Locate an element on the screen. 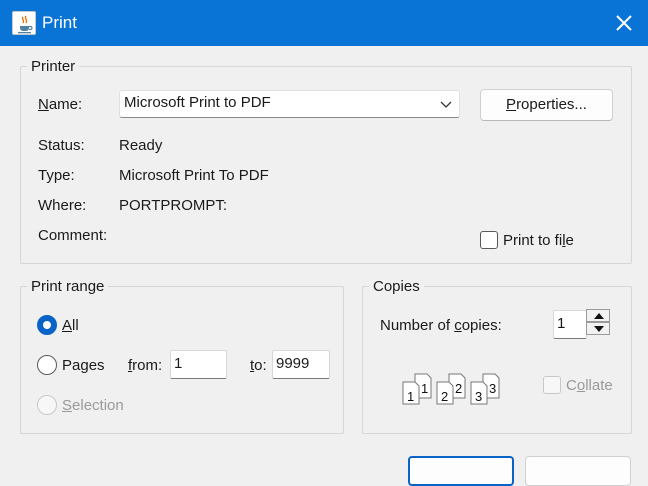 This screenshot has width=648, height=486. print-to-file-checkbox is located at coordinates (489, 240).